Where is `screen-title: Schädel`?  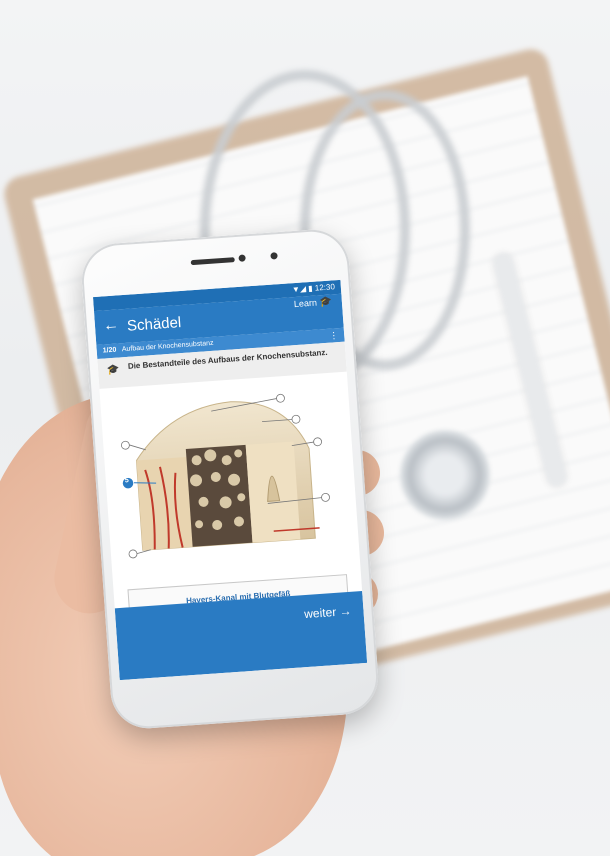 screen-title: Schädel is located at coordinates (154, 324).